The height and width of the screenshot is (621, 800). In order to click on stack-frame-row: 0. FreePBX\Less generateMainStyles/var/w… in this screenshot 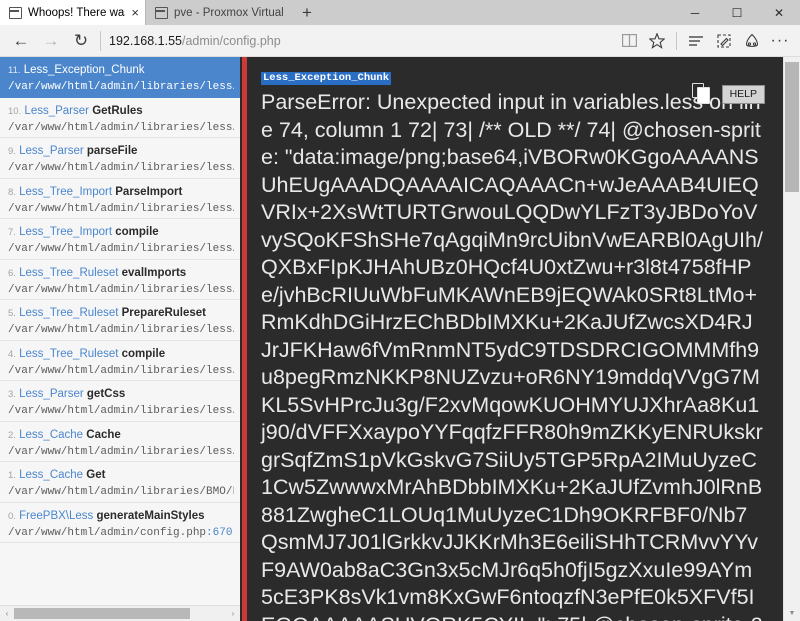, I will do `click(120, 522)`.